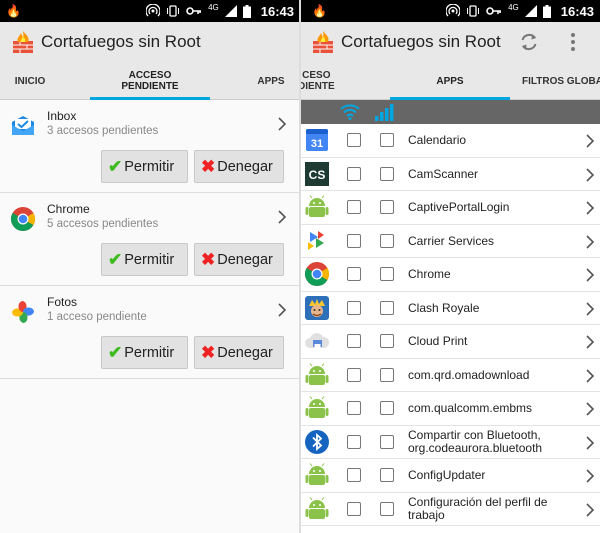 Image resolution: width=600 pixels, height=533 pixels. I want to click on tab-bar: INICIO ACCESO PENDIENTE APPS, so click(150, 81).